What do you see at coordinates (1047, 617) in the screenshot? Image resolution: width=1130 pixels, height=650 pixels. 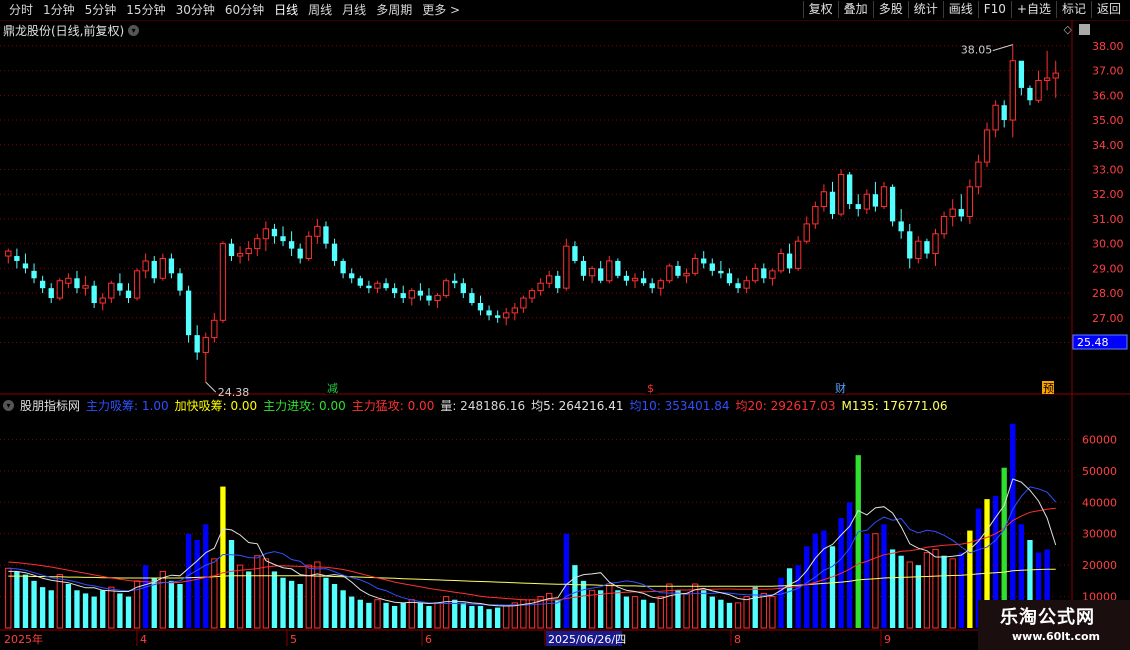 I see `watermark-title: 乐淘公式网` at bounding box center [1047, 617].